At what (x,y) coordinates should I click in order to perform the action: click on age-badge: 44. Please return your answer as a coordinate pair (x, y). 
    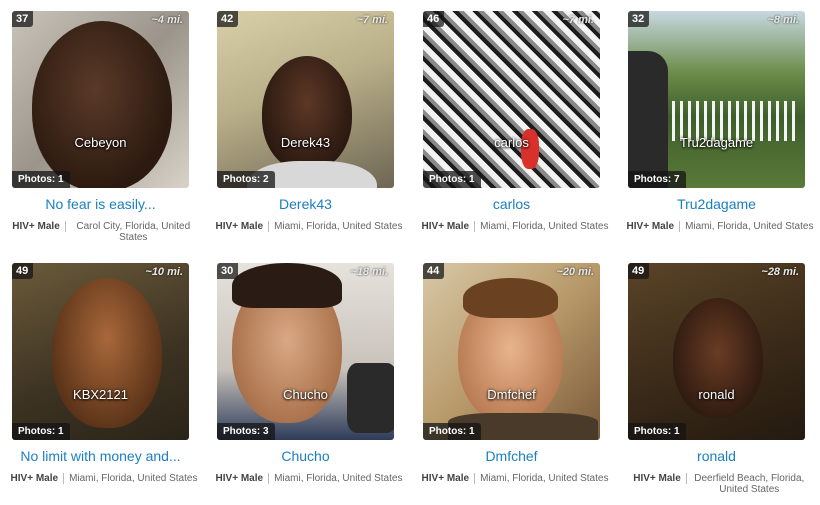
    Looking at the image, I should click on (434, 271).